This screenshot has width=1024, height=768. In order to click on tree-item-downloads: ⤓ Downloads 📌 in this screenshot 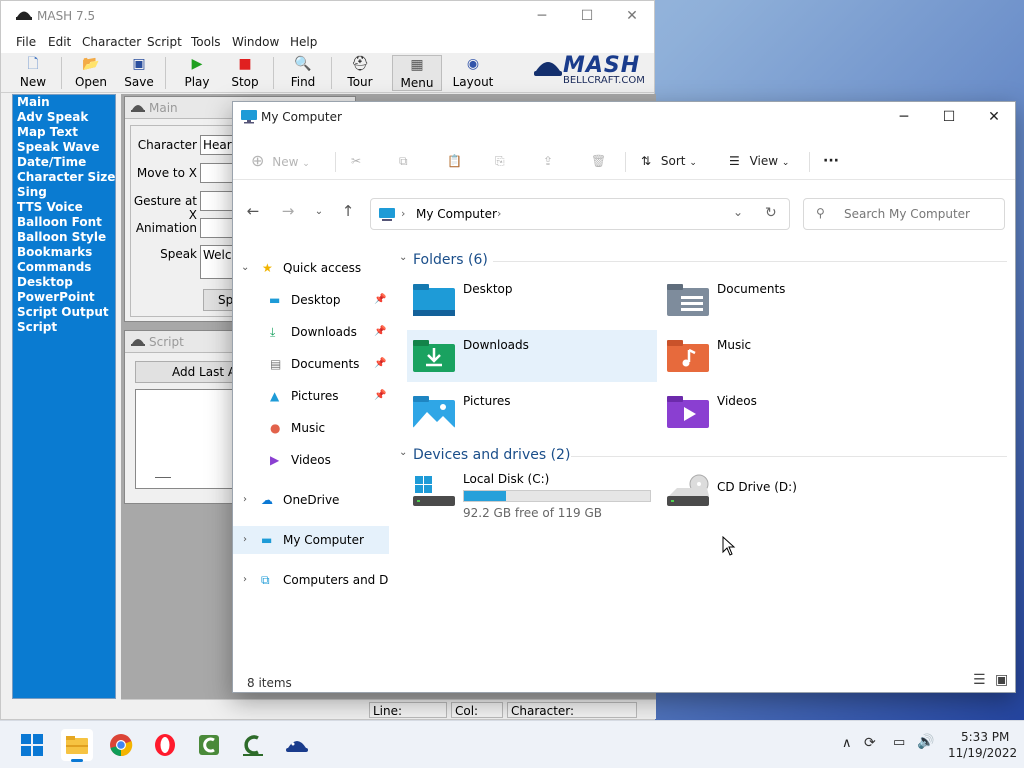, I will do `click(311, 332)`.